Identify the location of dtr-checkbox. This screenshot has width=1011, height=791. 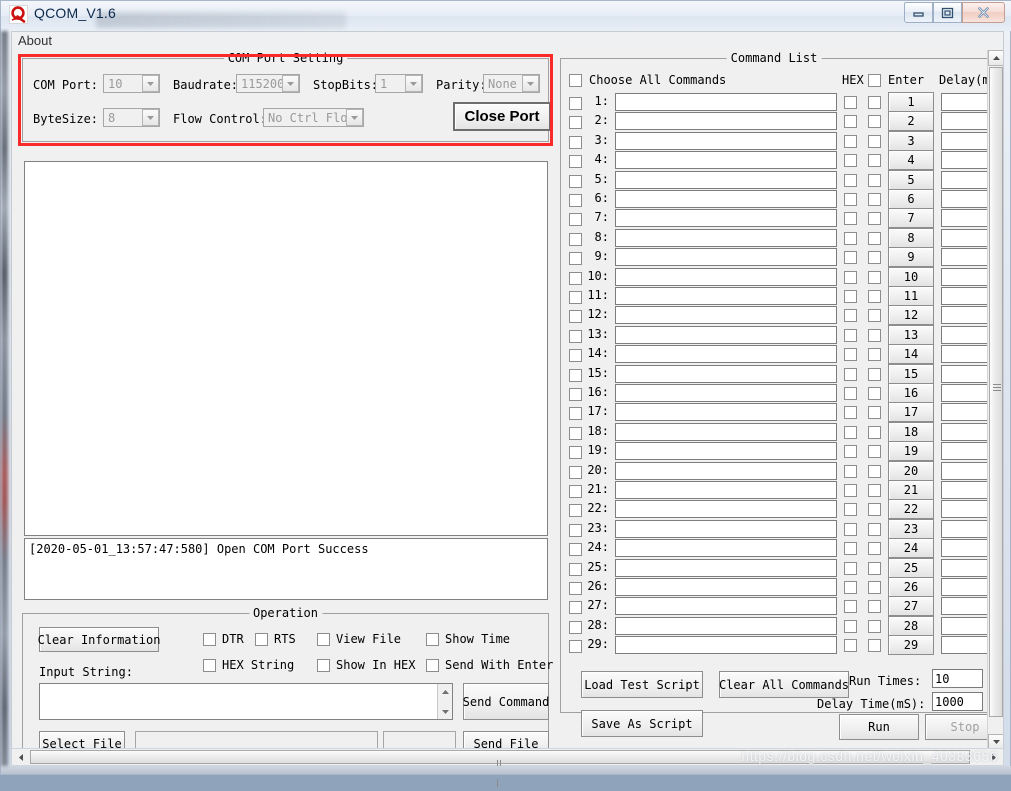
(209, 639).